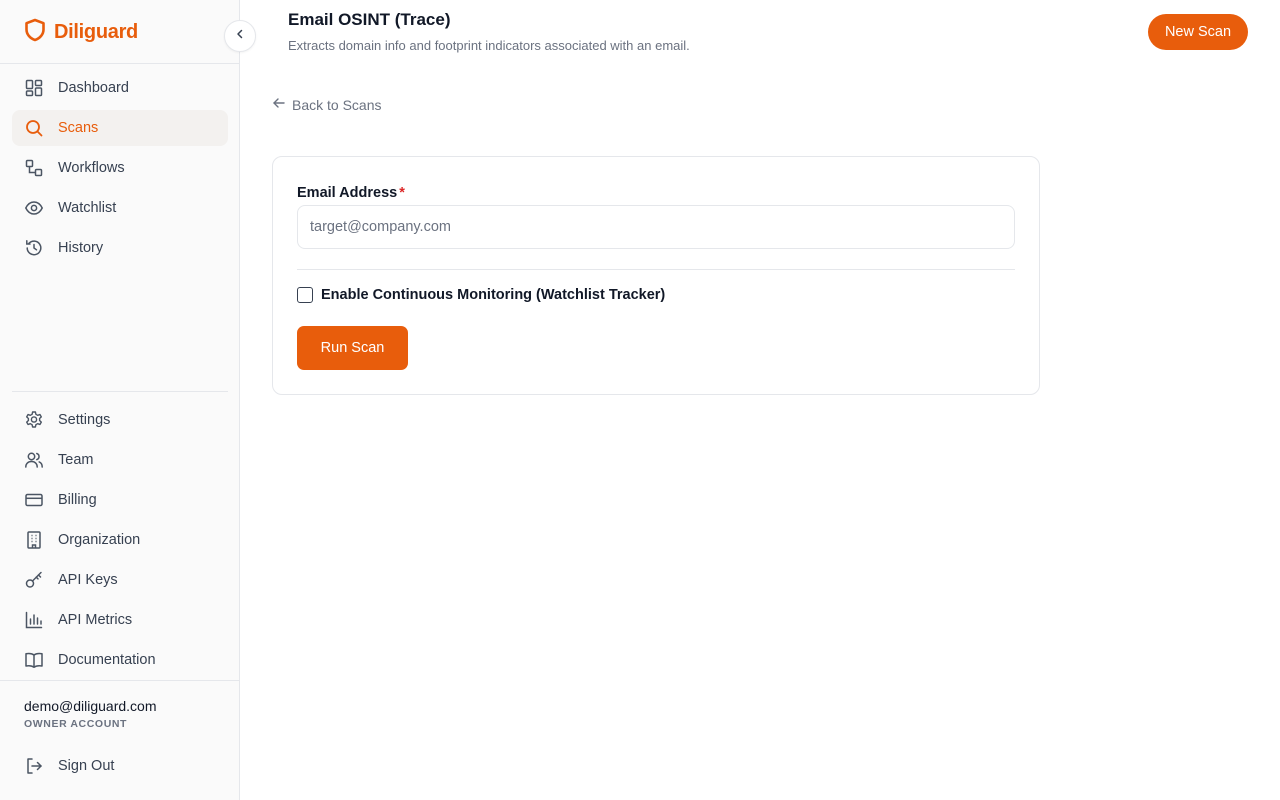  Describe the element at coordinates (93, 88) in the screenshot. I see `sidebar-item-label: Dashboard` at that location.